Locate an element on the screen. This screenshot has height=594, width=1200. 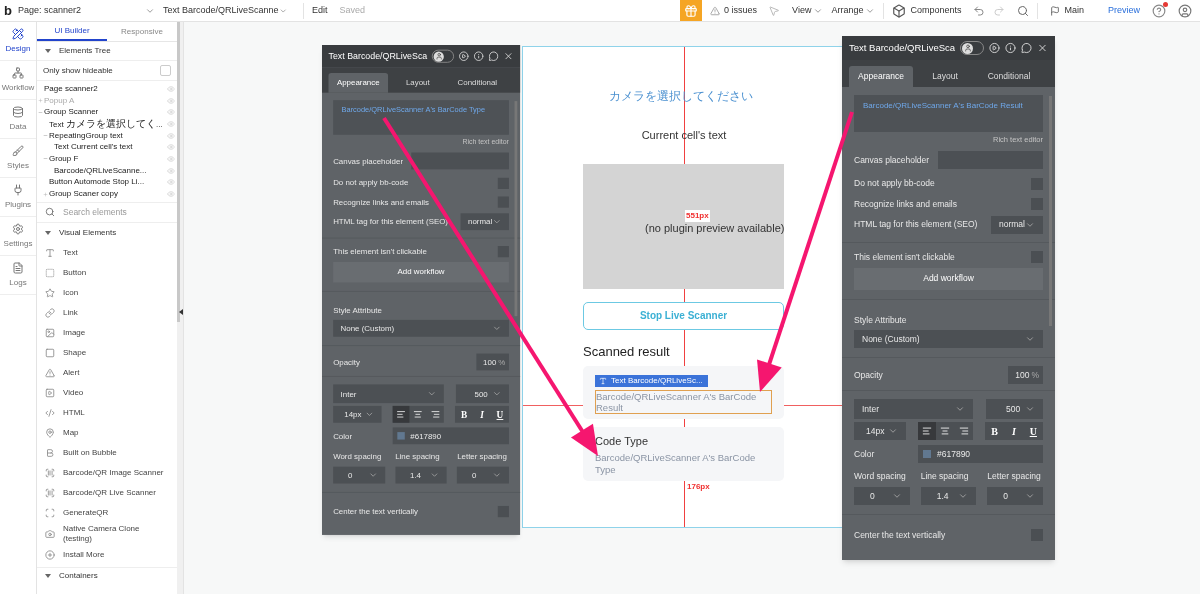
checkbox-label: Center the text vertically is located at coordinates (900, 535).